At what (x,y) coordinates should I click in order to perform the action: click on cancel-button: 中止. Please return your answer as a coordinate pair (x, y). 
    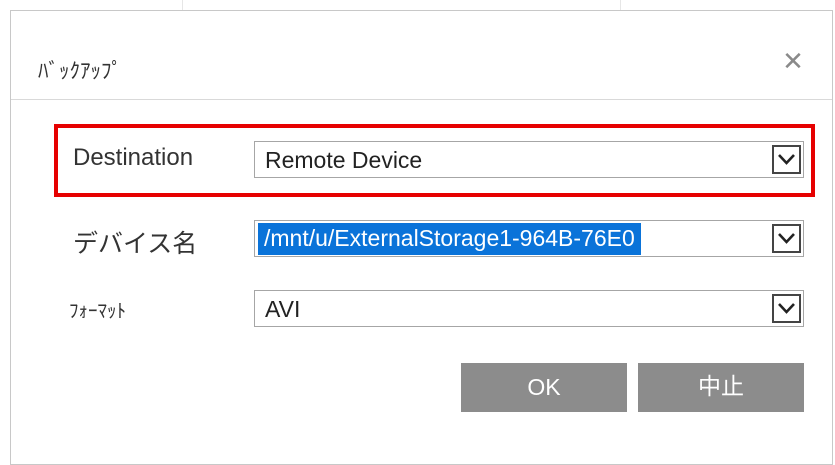
    Looking at the image, I should click on (721, 387).